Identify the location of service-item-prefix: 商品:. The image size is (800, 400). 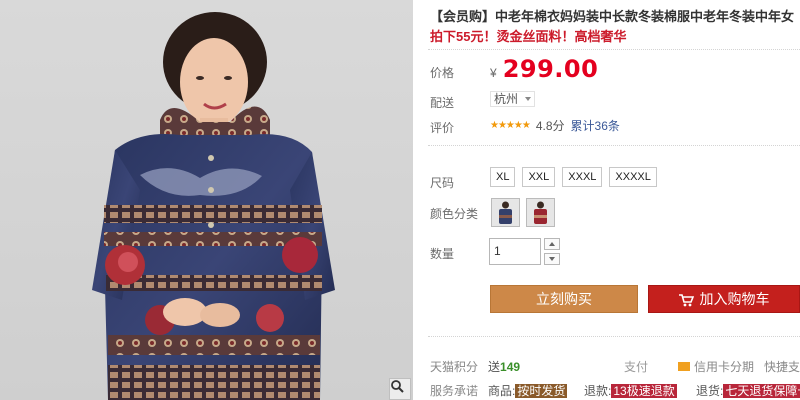
(502, 391).